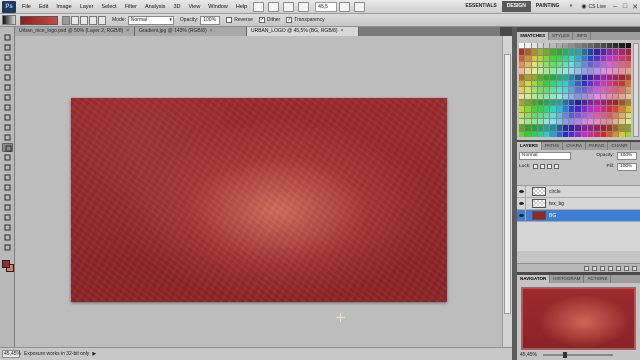 This screenshot has height=360, width=640. What do you see at coordinates (7, 87) in the screenshot?
I see `eyedropper-tool-icon` at bounding box center [7, 87].